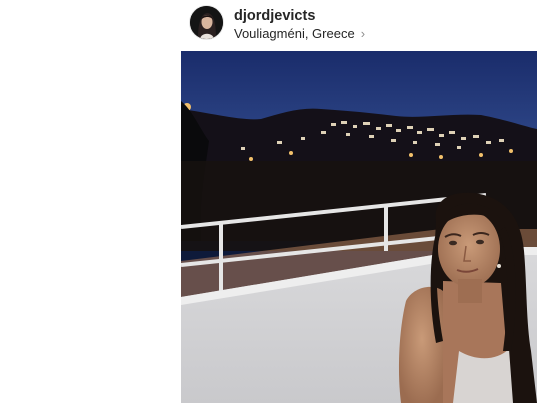  I want to click on avatar, so click(206, 22).